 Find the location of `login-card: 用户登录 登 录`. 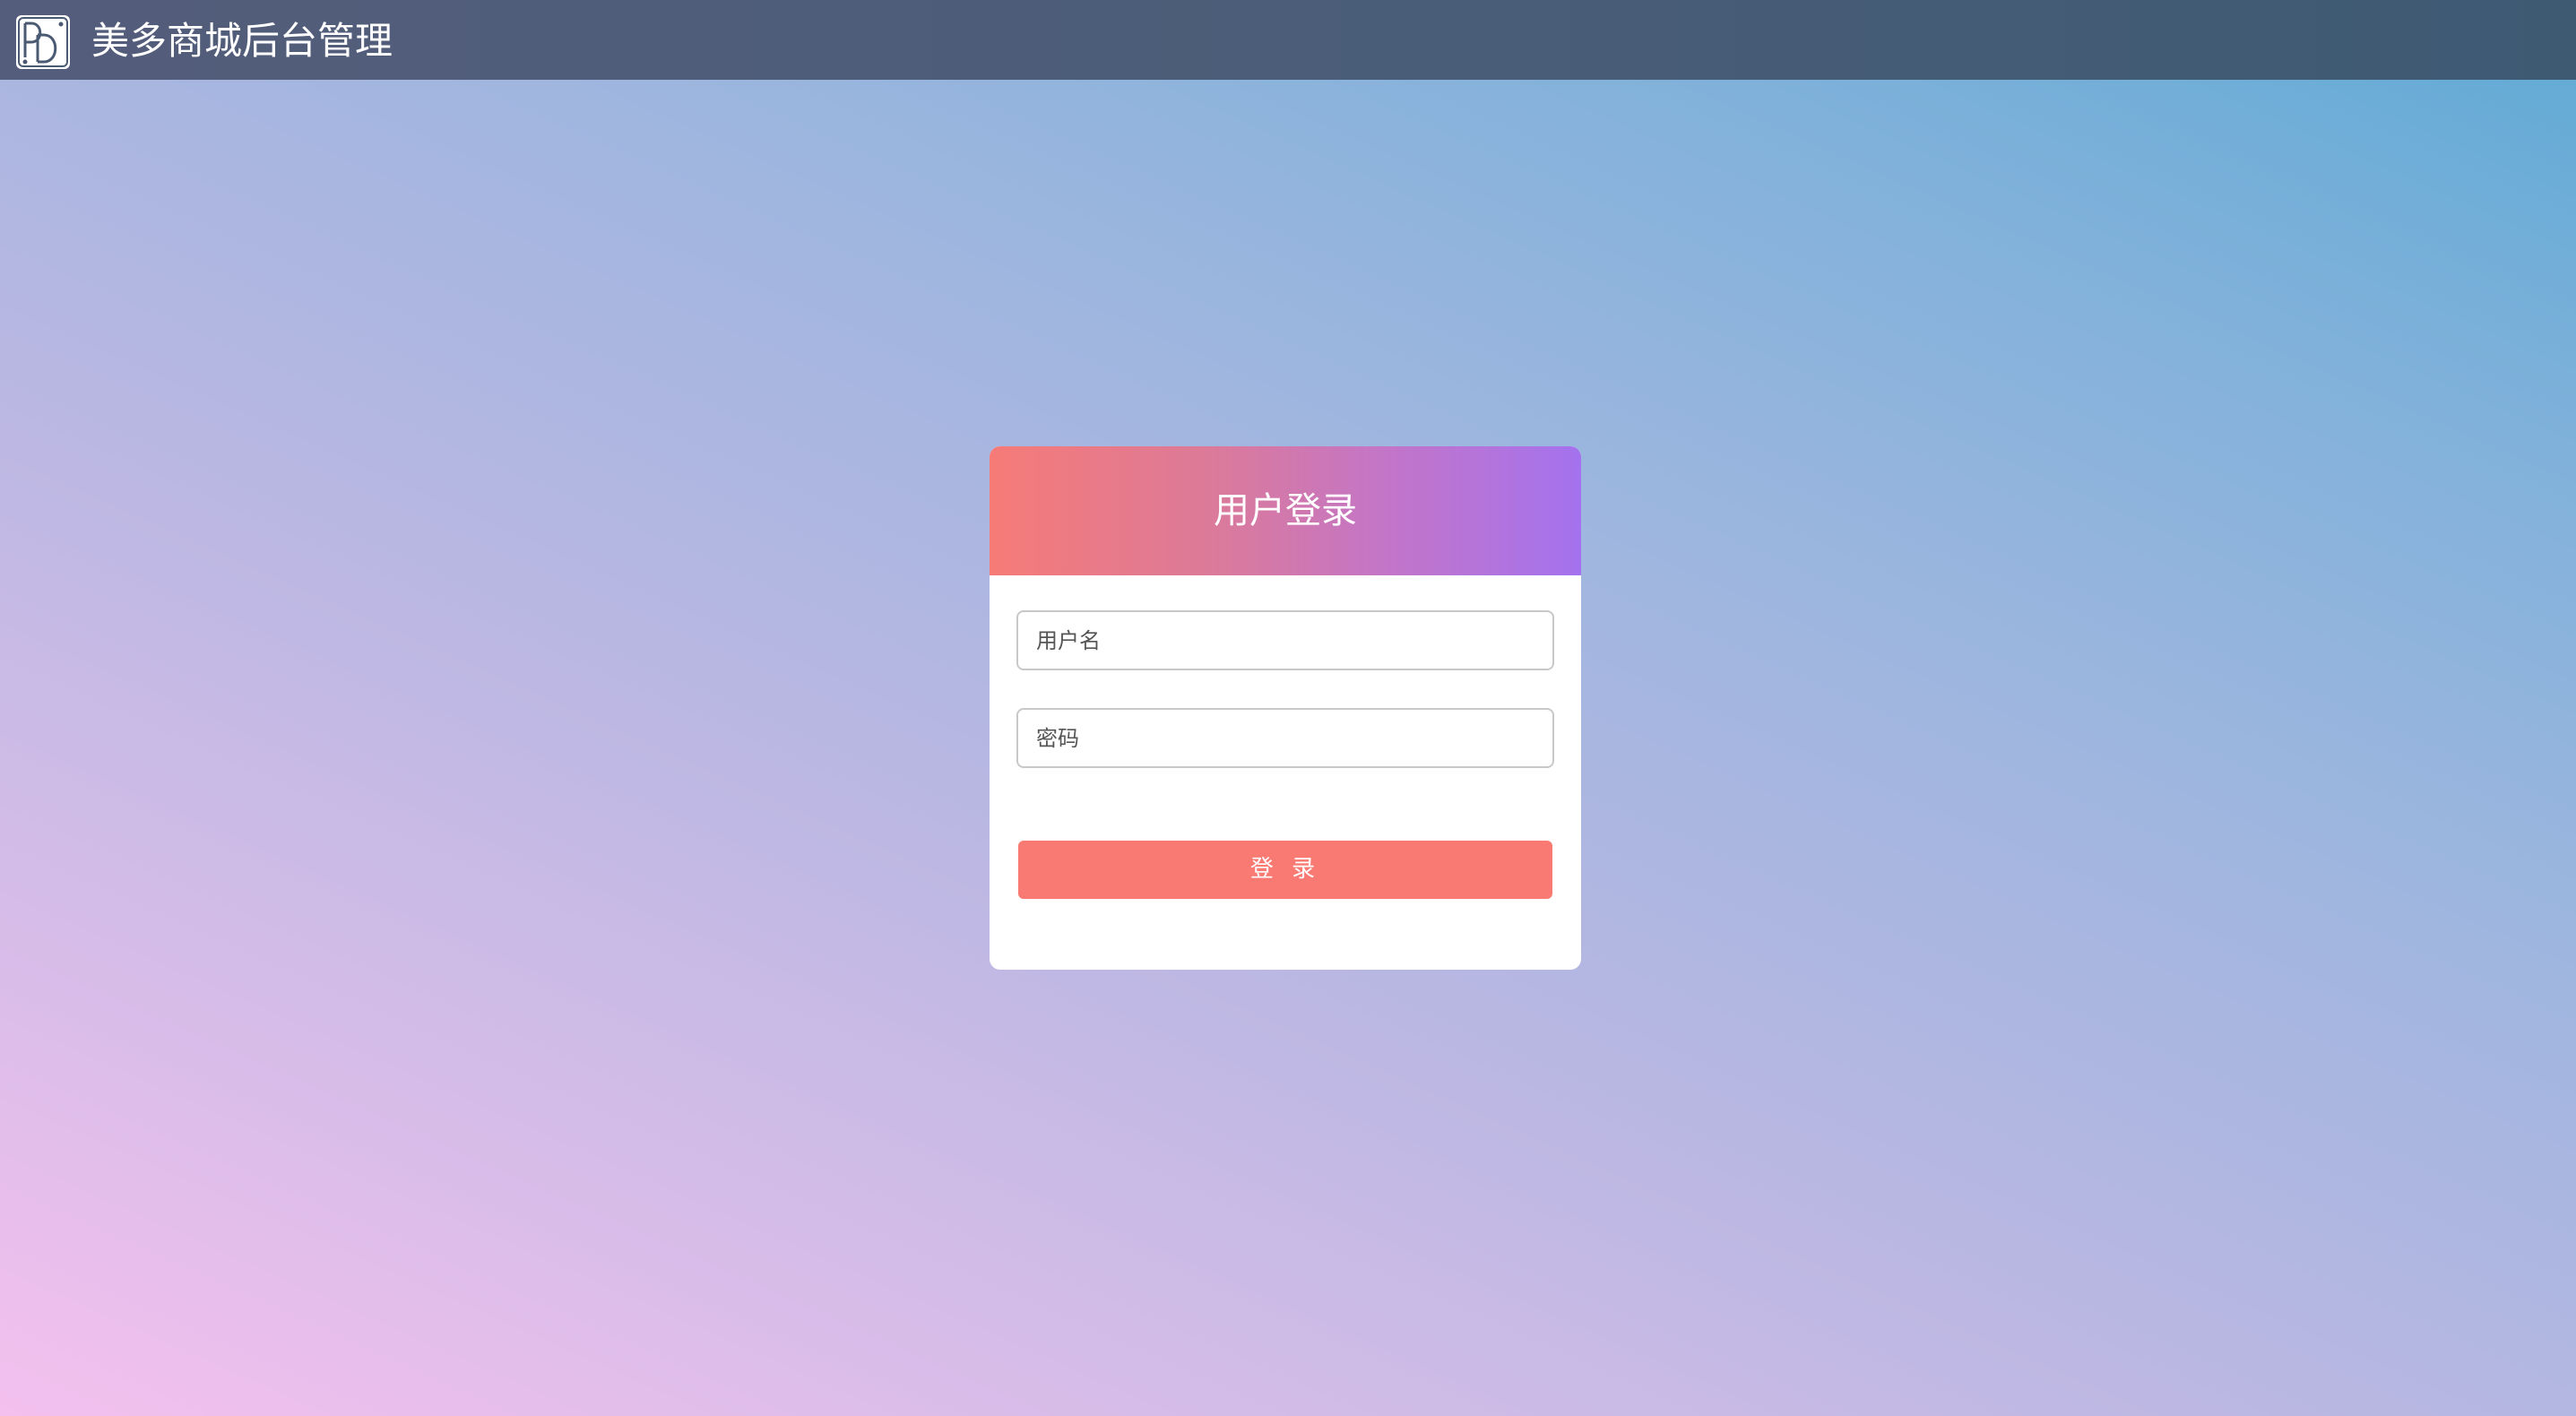

login-card: 用户登录 登 录 is located at coordinates (1285, 708).